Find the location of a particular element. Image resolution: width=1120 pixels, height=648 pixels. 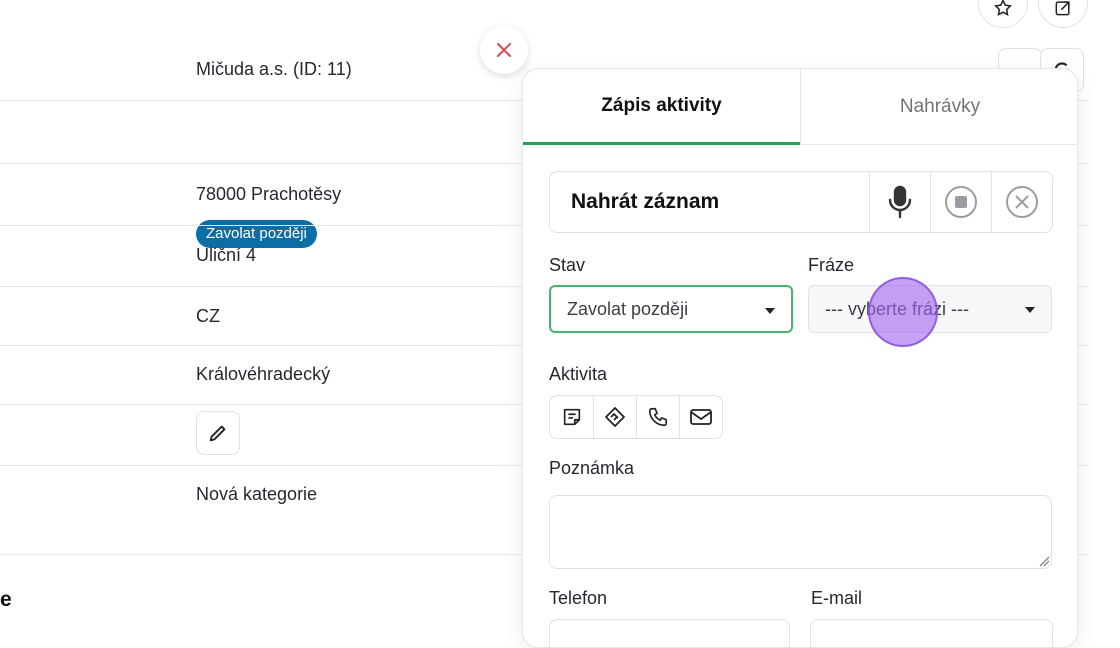

activity-call-button is located at coordinates (657, 417).